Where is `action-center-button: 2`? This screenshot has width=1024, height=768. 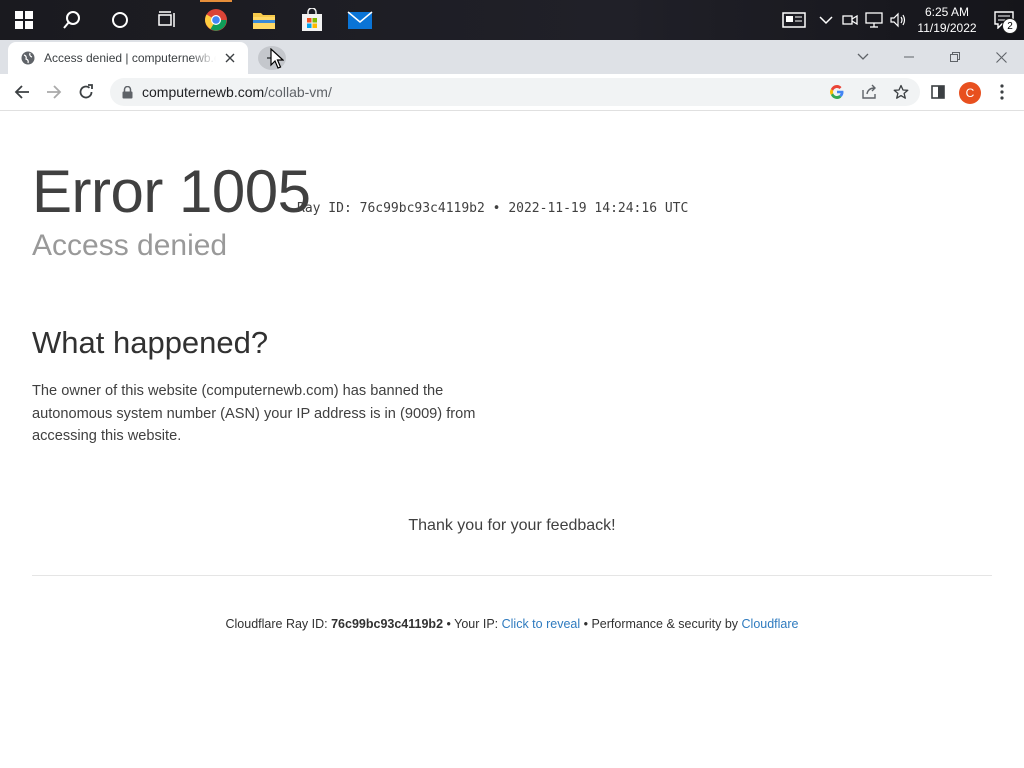
action-center-button: 2 is located at coordinates (1004, 20).